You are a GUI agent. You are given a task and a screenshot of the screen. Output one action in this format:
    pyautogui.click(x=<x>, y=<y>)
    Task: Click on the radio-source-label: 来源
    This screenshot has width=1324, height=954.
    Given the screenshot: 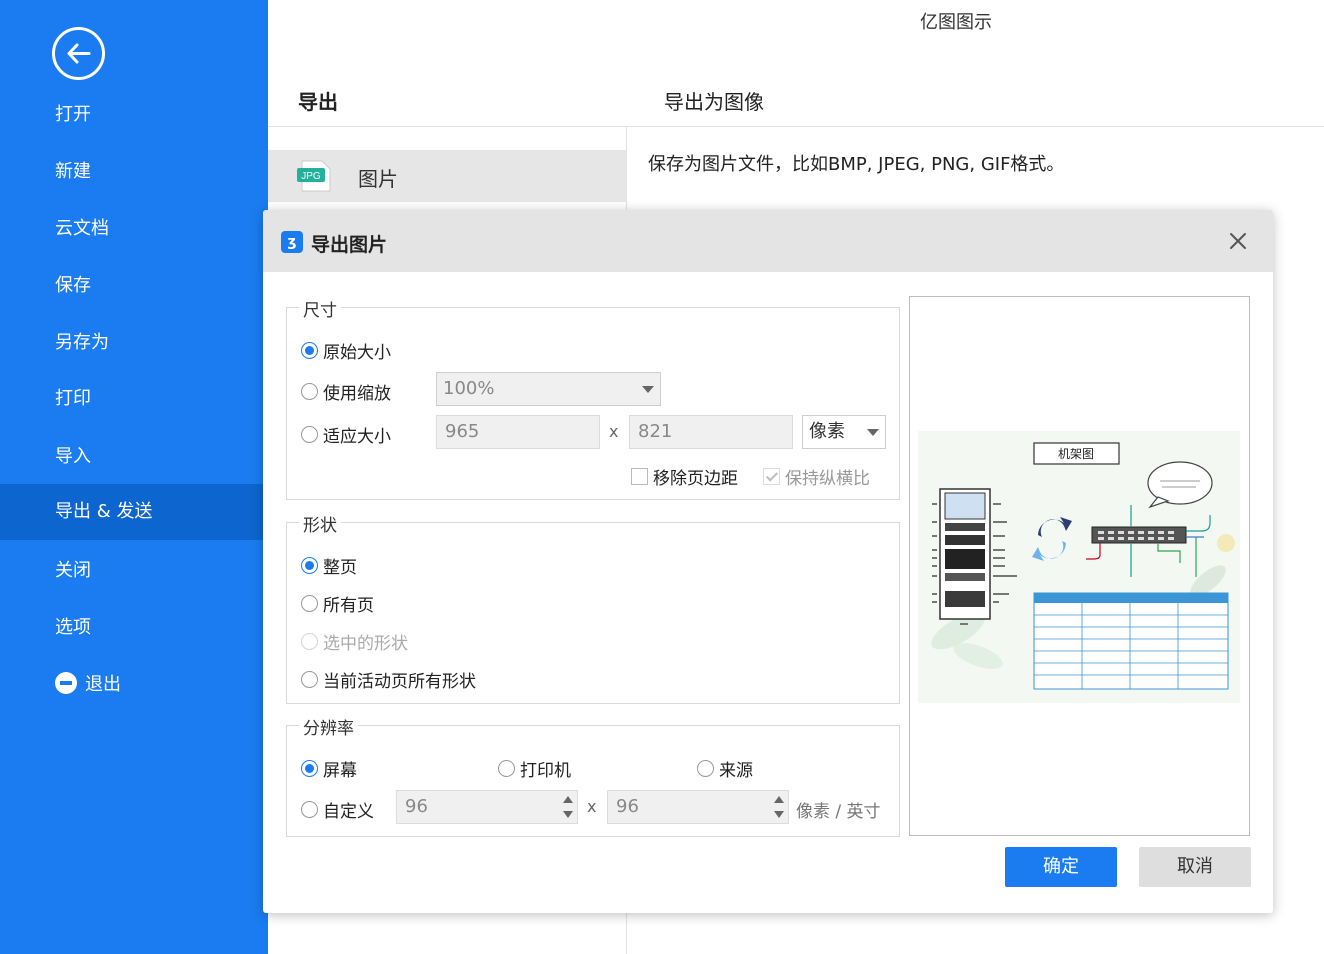 What is the action you would take?
    pyautogui.click(x=736, y=771)
    